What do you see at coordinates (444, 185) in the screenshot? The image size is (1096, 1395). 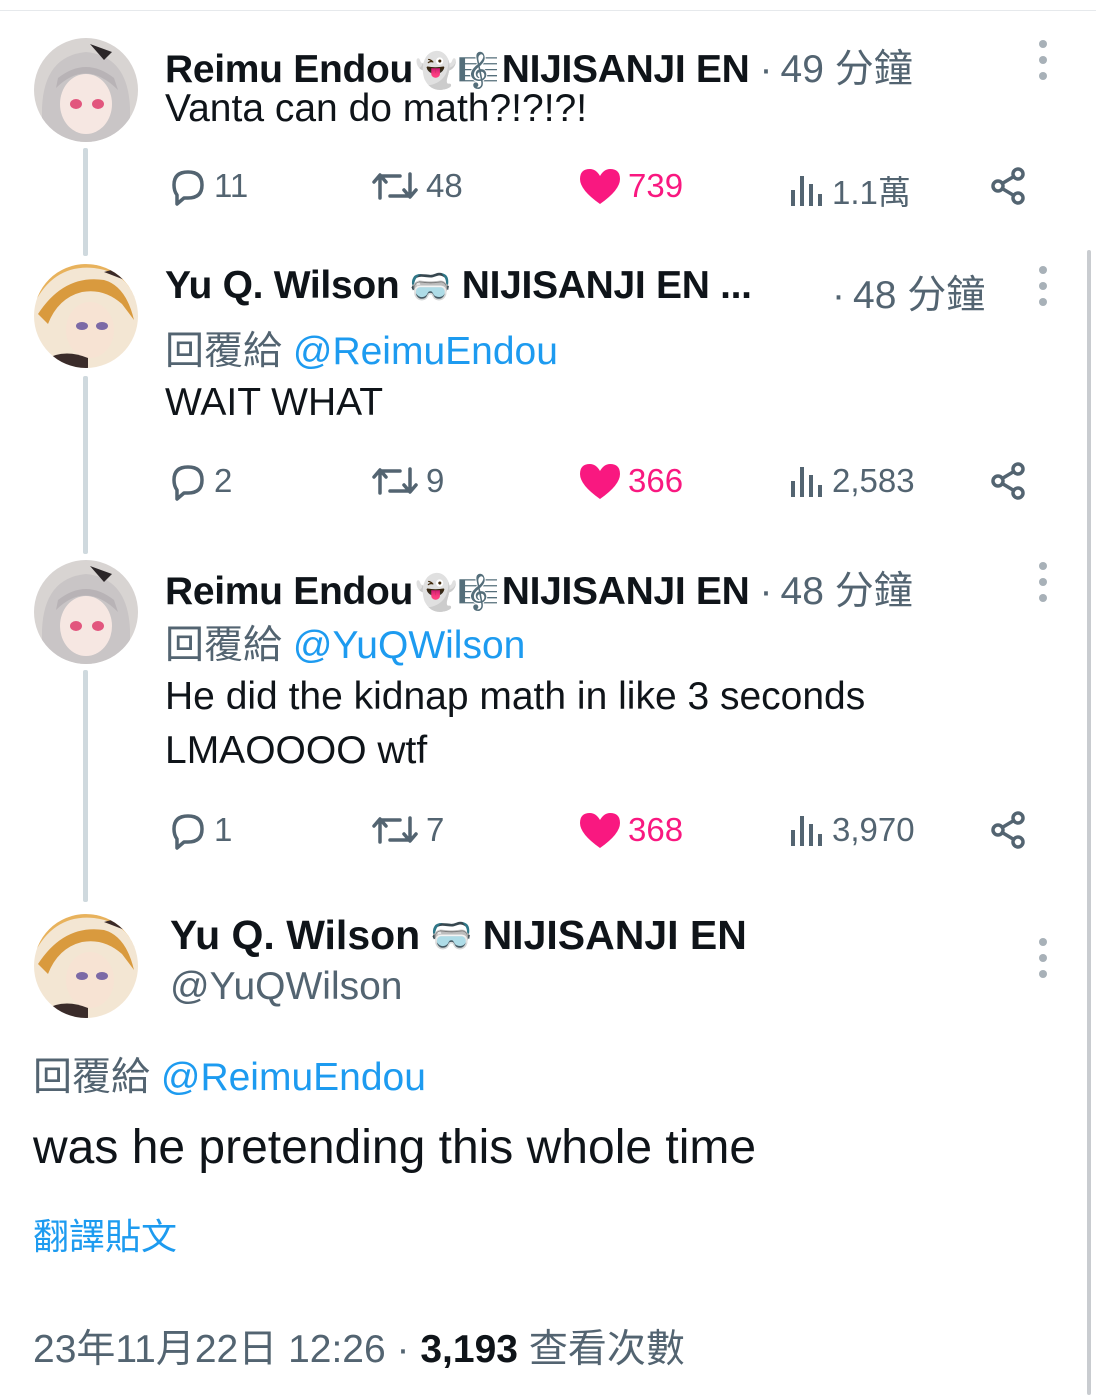 I see `retweet-count: 48` at bounding box center [444, 185].